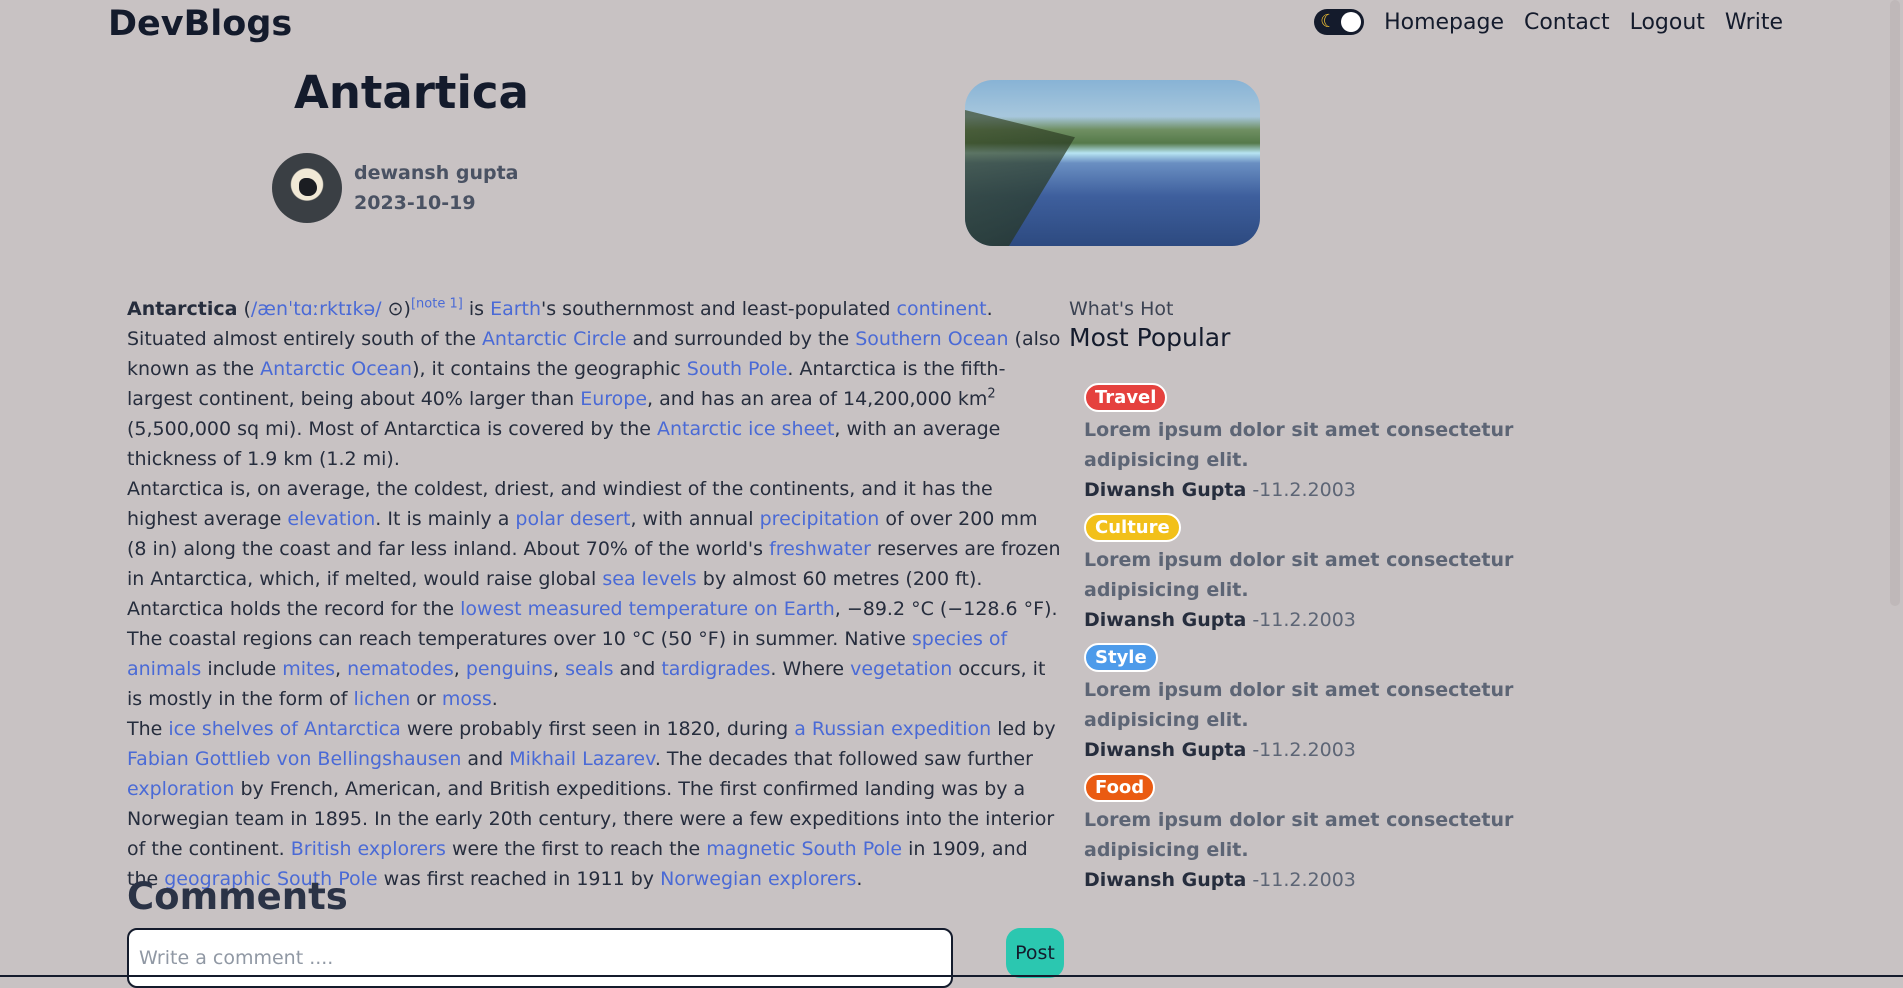 The image size is (1903, 988). What do you see at coordinates (1351, 22) in the screenshot?
I see `toggle-knob` at bounding box center [1351, 22].